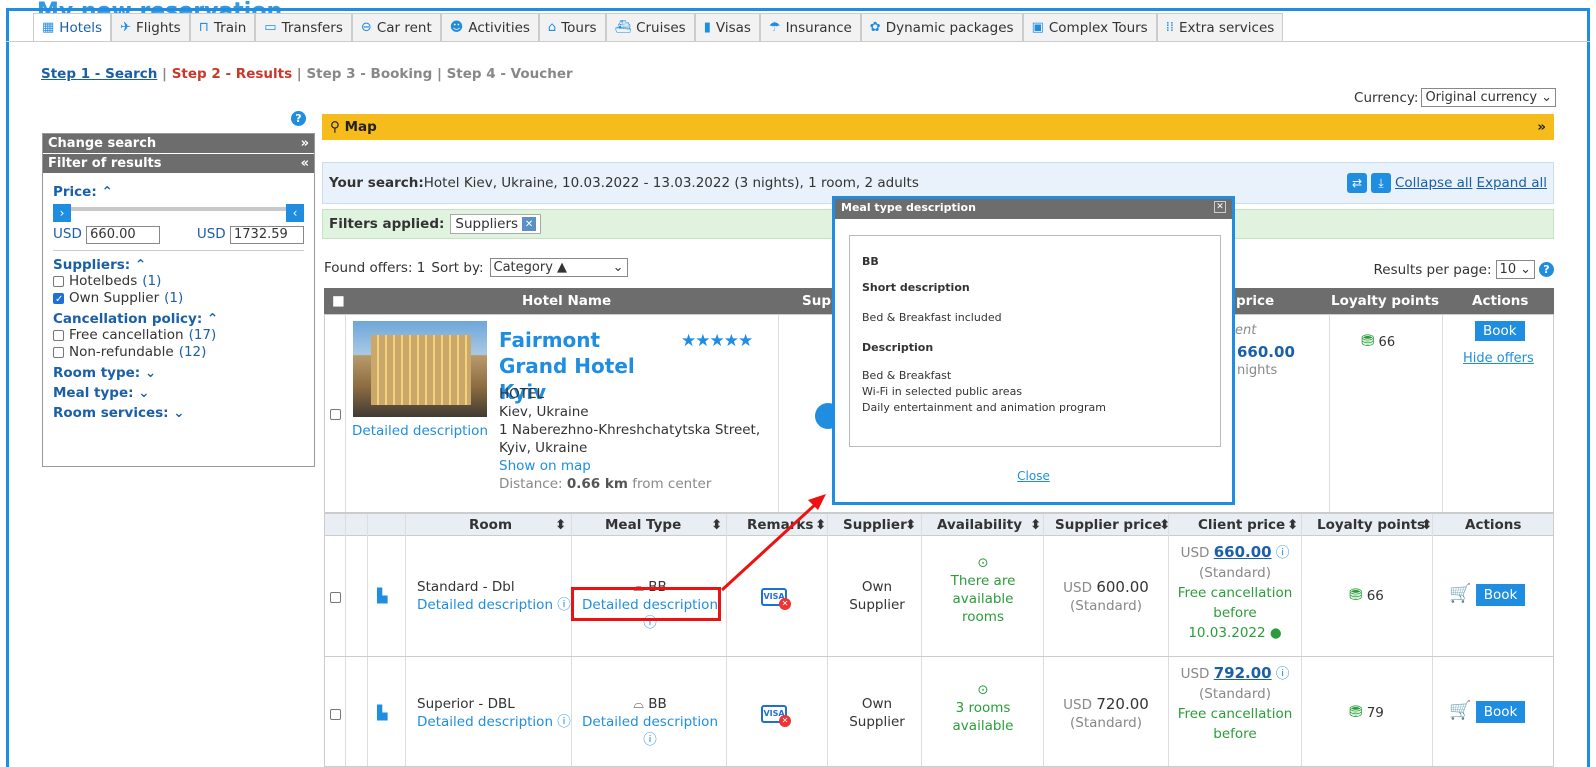 The image size is (1596, 767). Describe the element at coordinates (870, 261) in the screenshot. I see `meal-code: BB` at that location.